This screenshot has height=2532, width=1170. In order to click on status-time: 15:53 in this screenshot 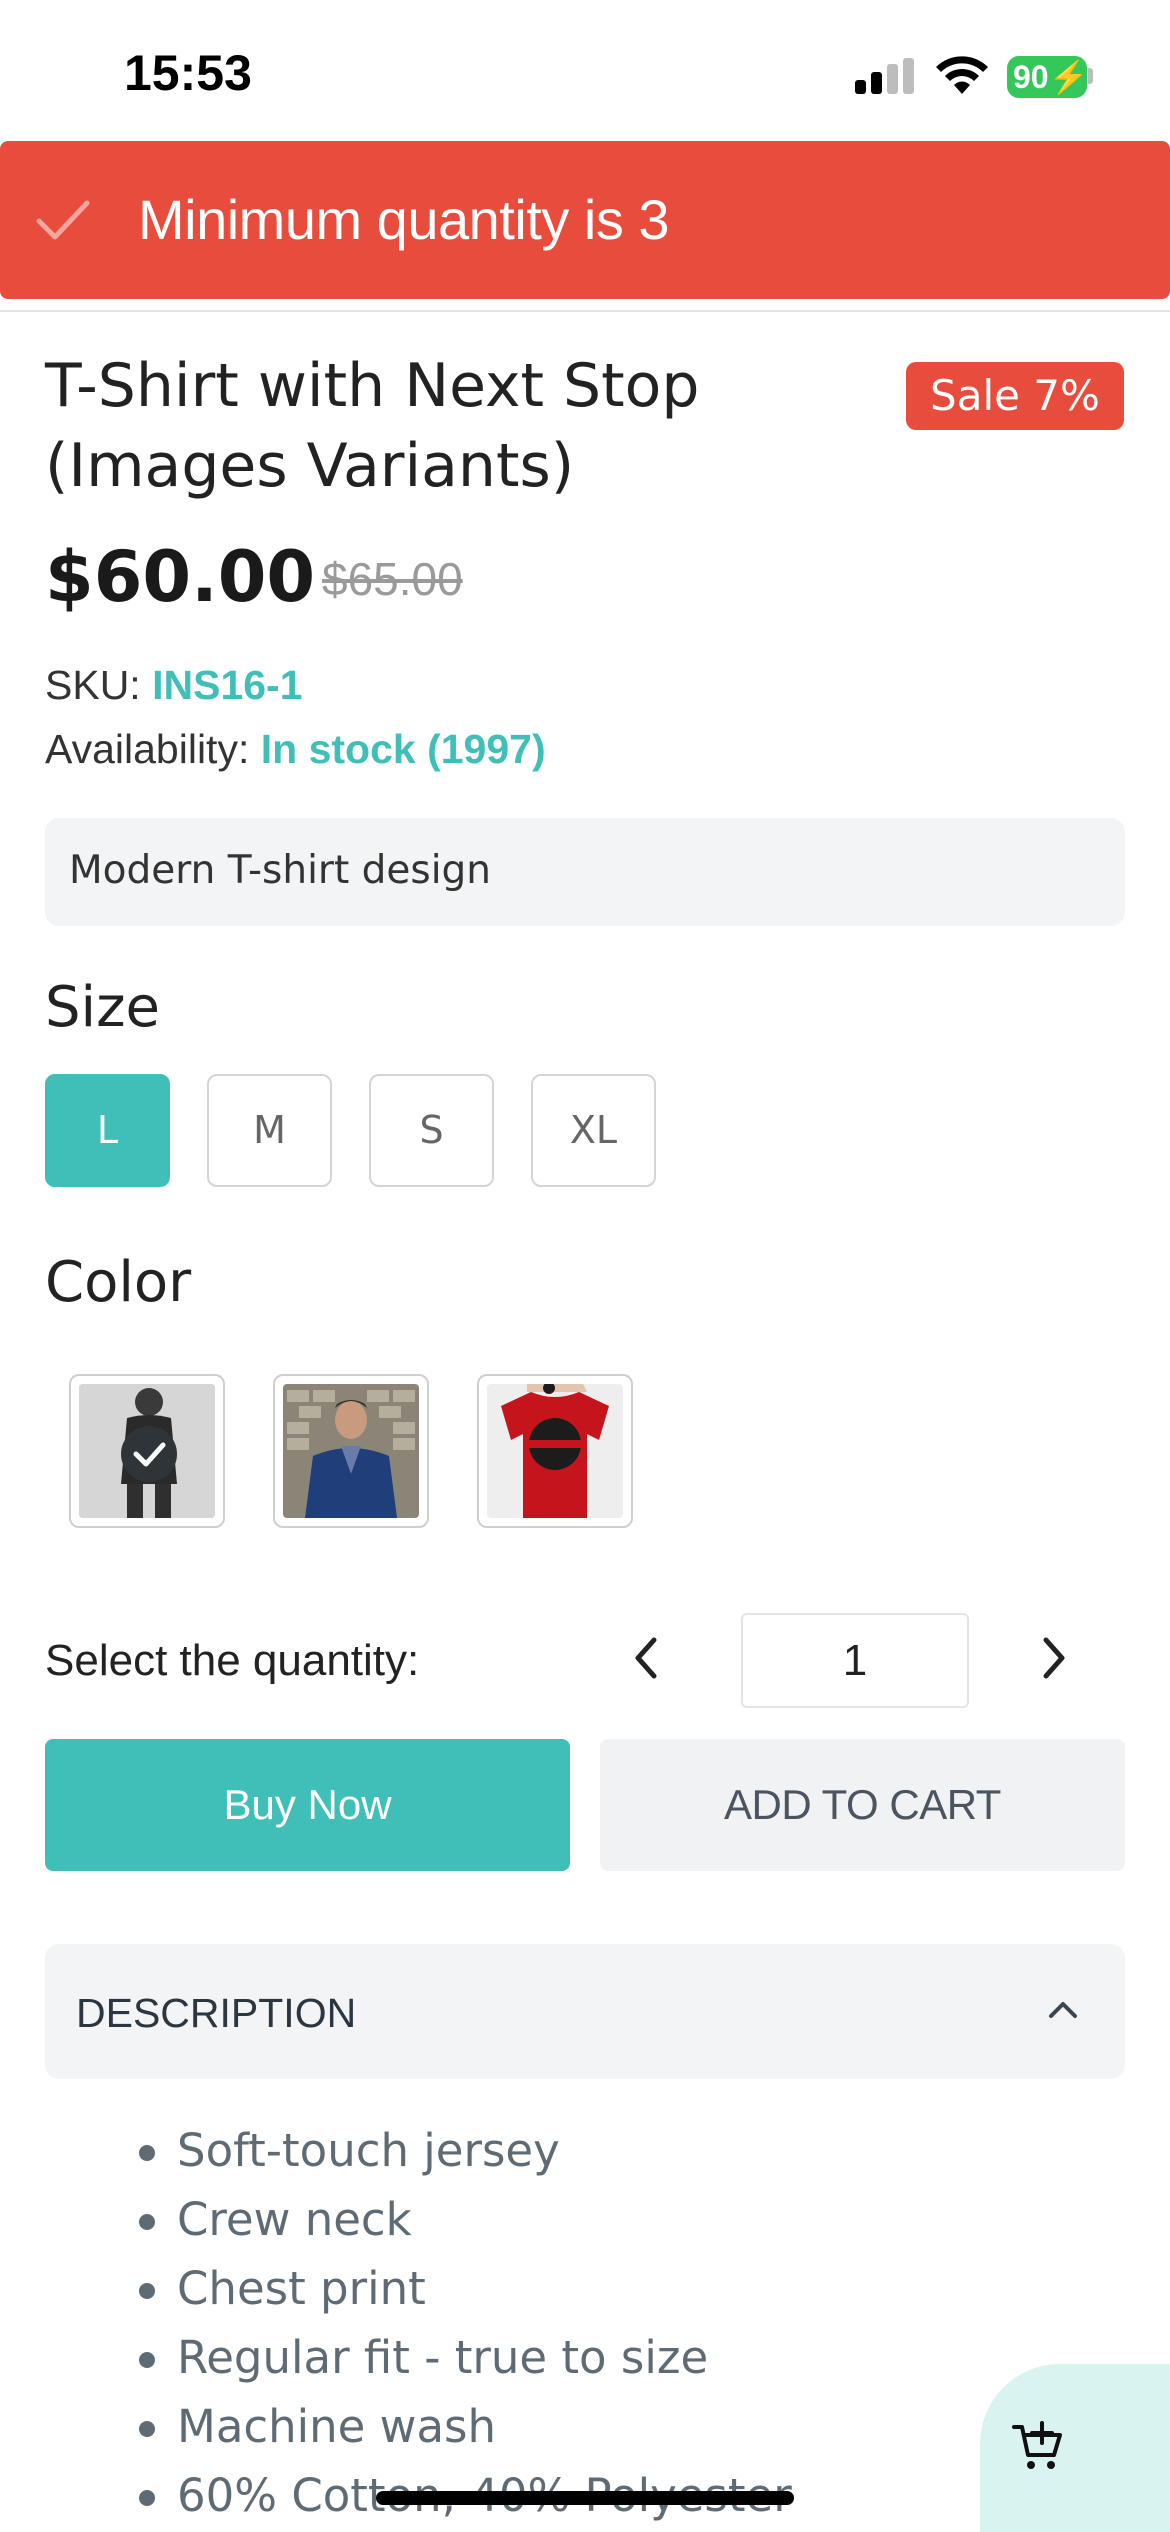, I will do `click(188, 73)`.